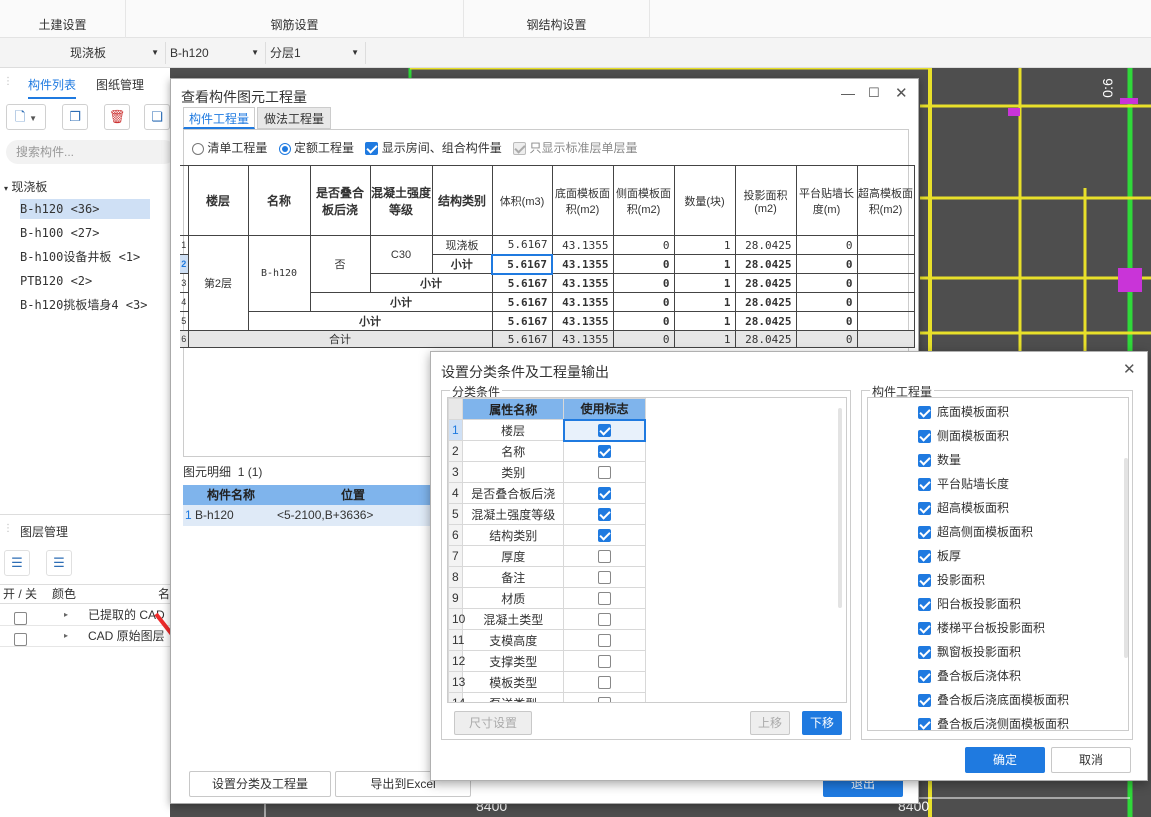 The width and height of the screenshot is (1151, 817). What do you see at coordinates (284, 148) in the screenshot?
I see `radio-quota-quantity` at bounding box center [284, 148].